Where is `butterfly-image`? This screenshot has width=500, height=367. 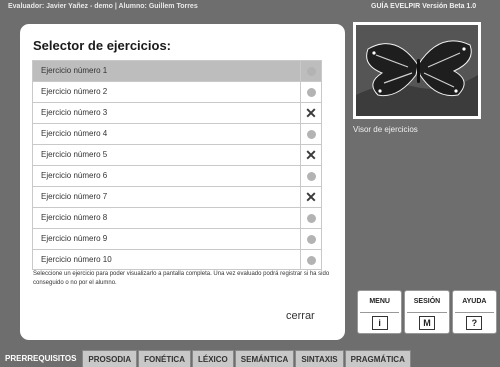 butterfly-image is located at coordinates (417, 70).